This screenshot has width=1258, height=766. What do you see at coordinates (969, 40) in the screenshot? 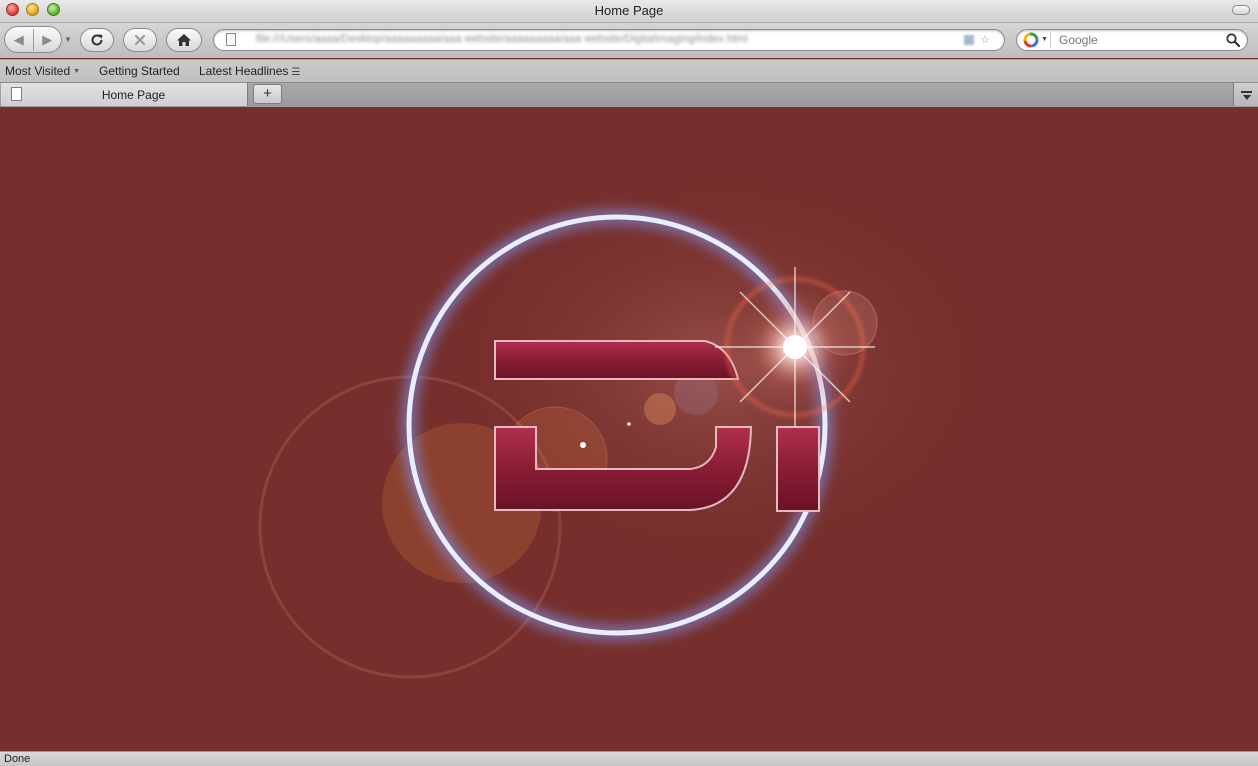
I see `url-badge-icon` at bounding box center [969, 40].